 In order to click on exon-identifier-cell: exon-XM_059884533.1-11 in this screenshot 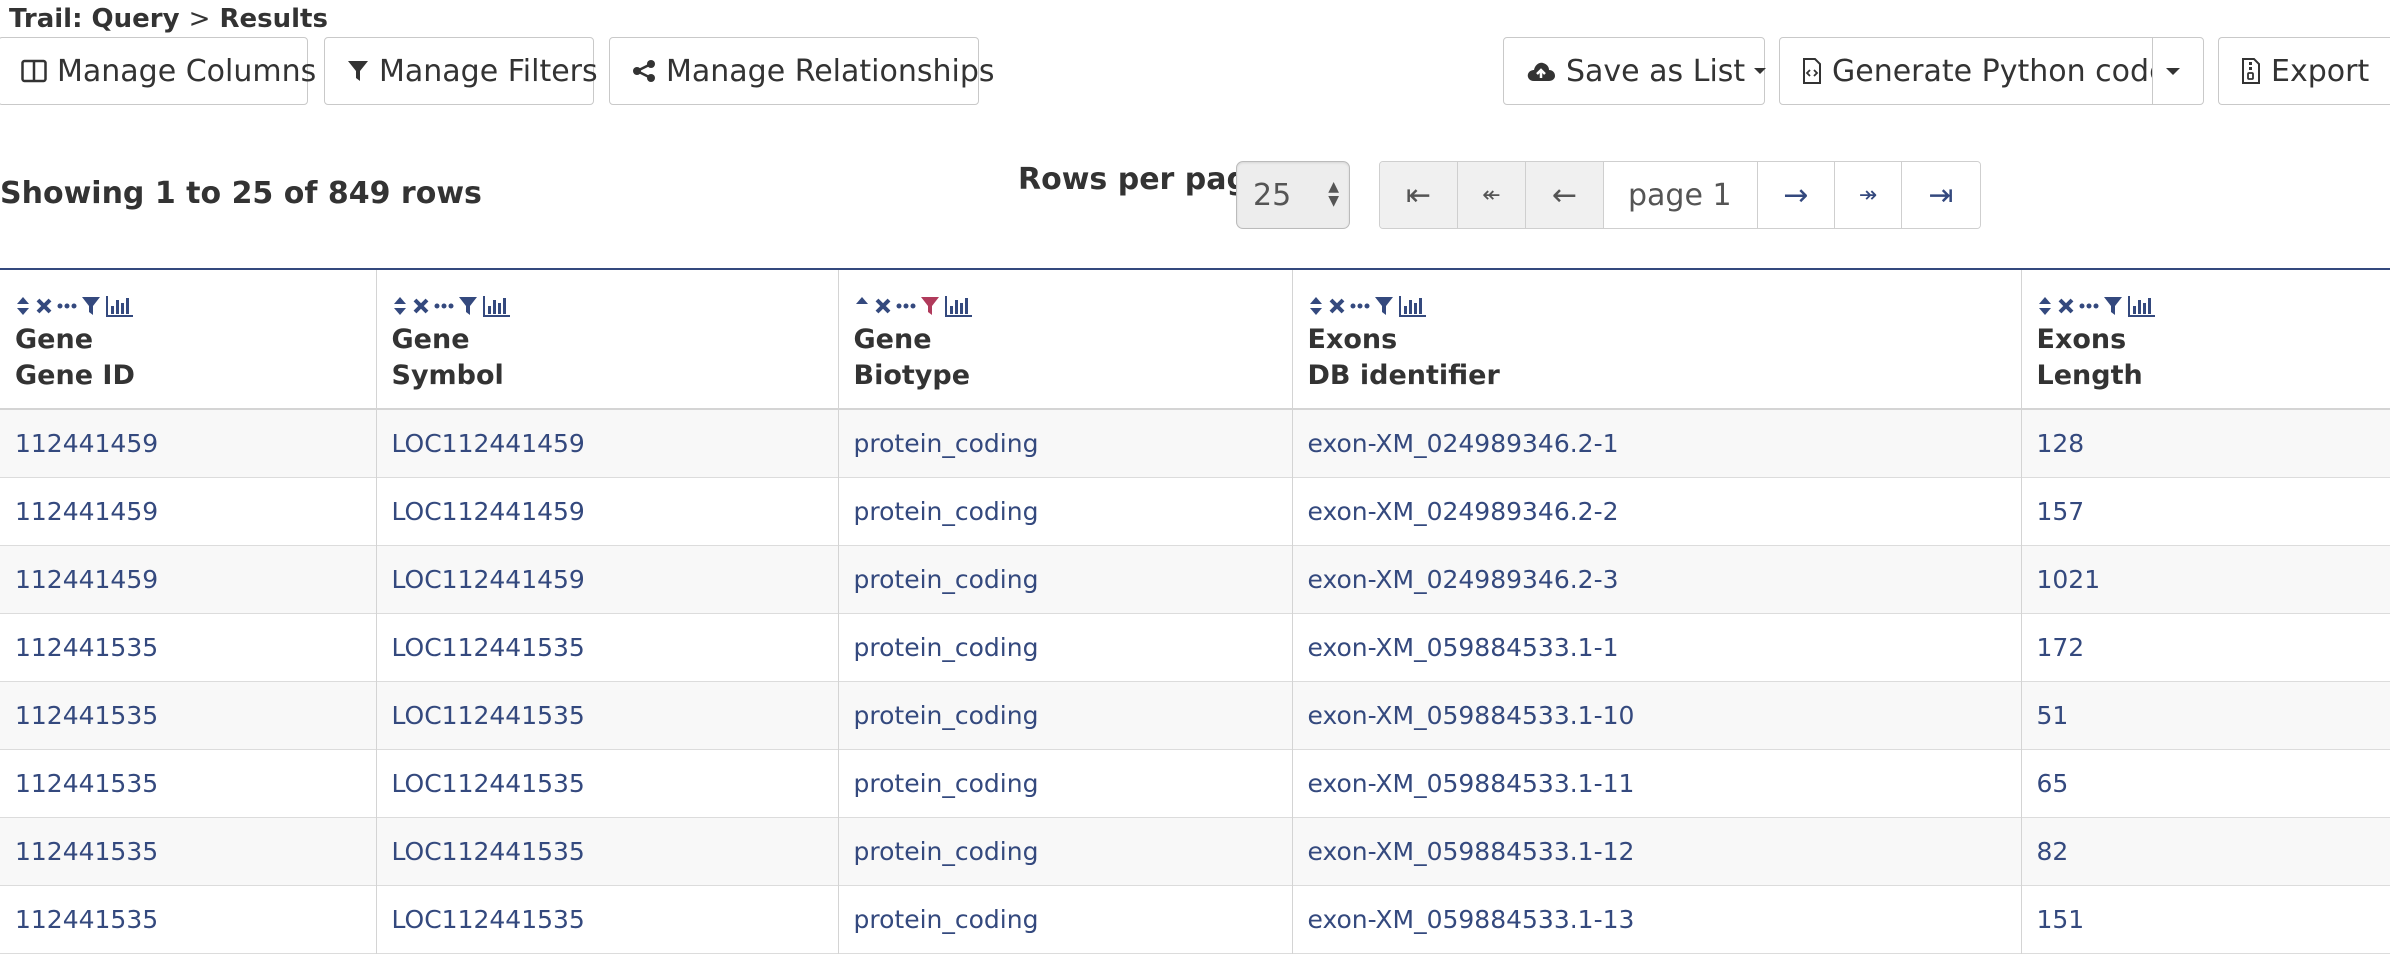, I will do `click(1656, 783)`.